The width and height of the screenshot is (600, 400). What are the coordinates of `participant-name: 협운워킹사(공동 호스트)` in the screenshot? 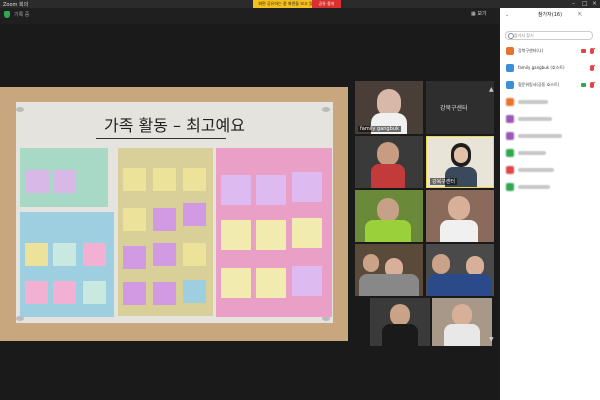 It's located at (539, 84).